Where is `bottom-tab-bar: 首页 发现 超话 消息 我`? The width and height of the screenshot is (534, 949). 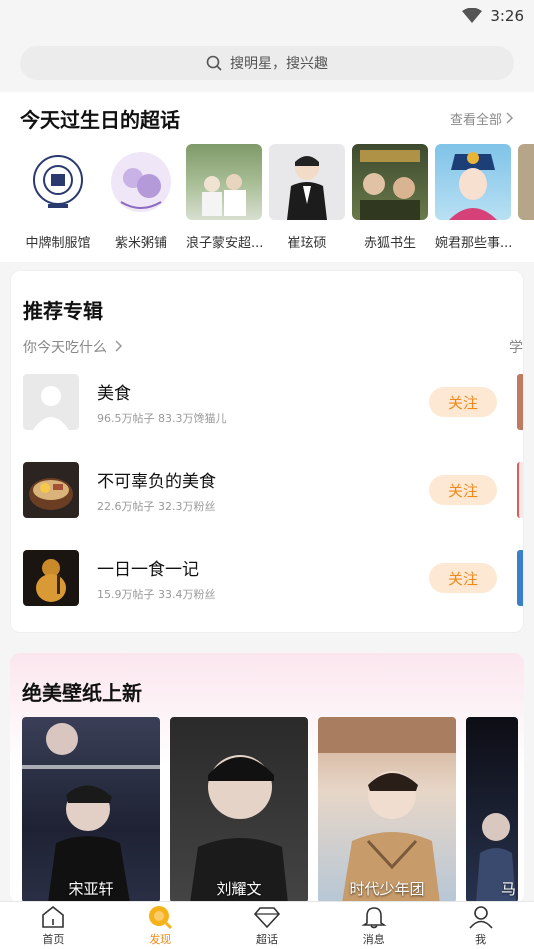 bottom-tab-bar: 首页 发现 超话 消息 我 is located at coordinates (267, 925).